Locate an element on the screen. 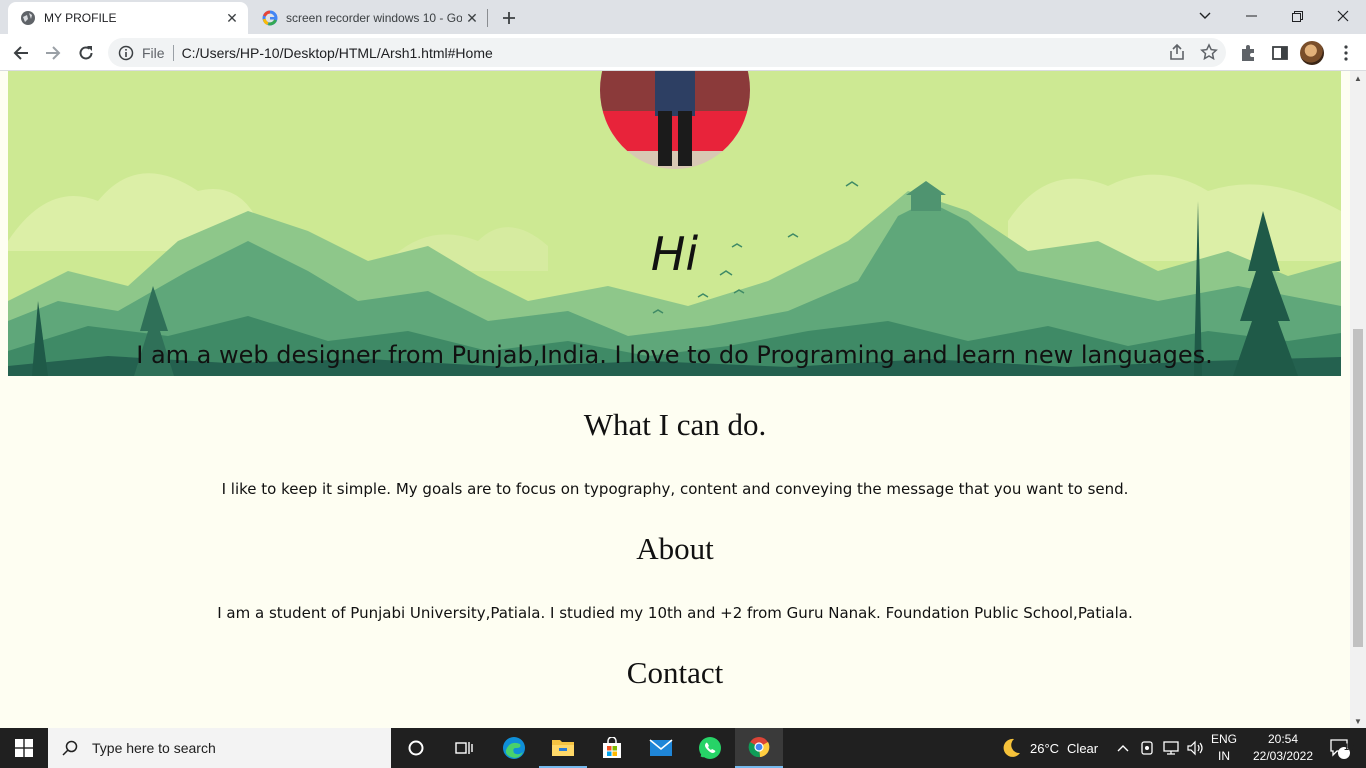 The image size is (1366, 768). reload-button is located at coordinates (86, 53).